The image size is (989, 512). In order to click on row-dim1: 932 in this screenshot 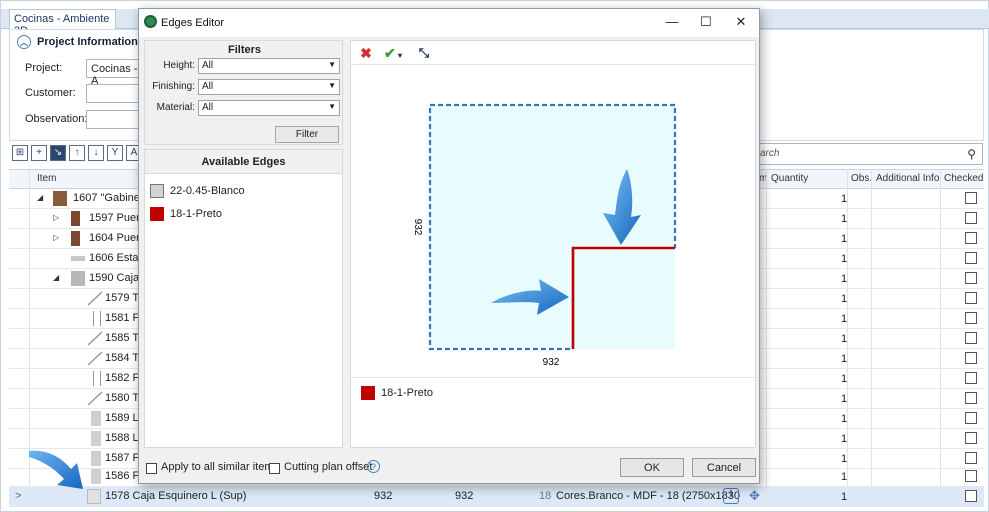, I will do `click(383, 496)`.